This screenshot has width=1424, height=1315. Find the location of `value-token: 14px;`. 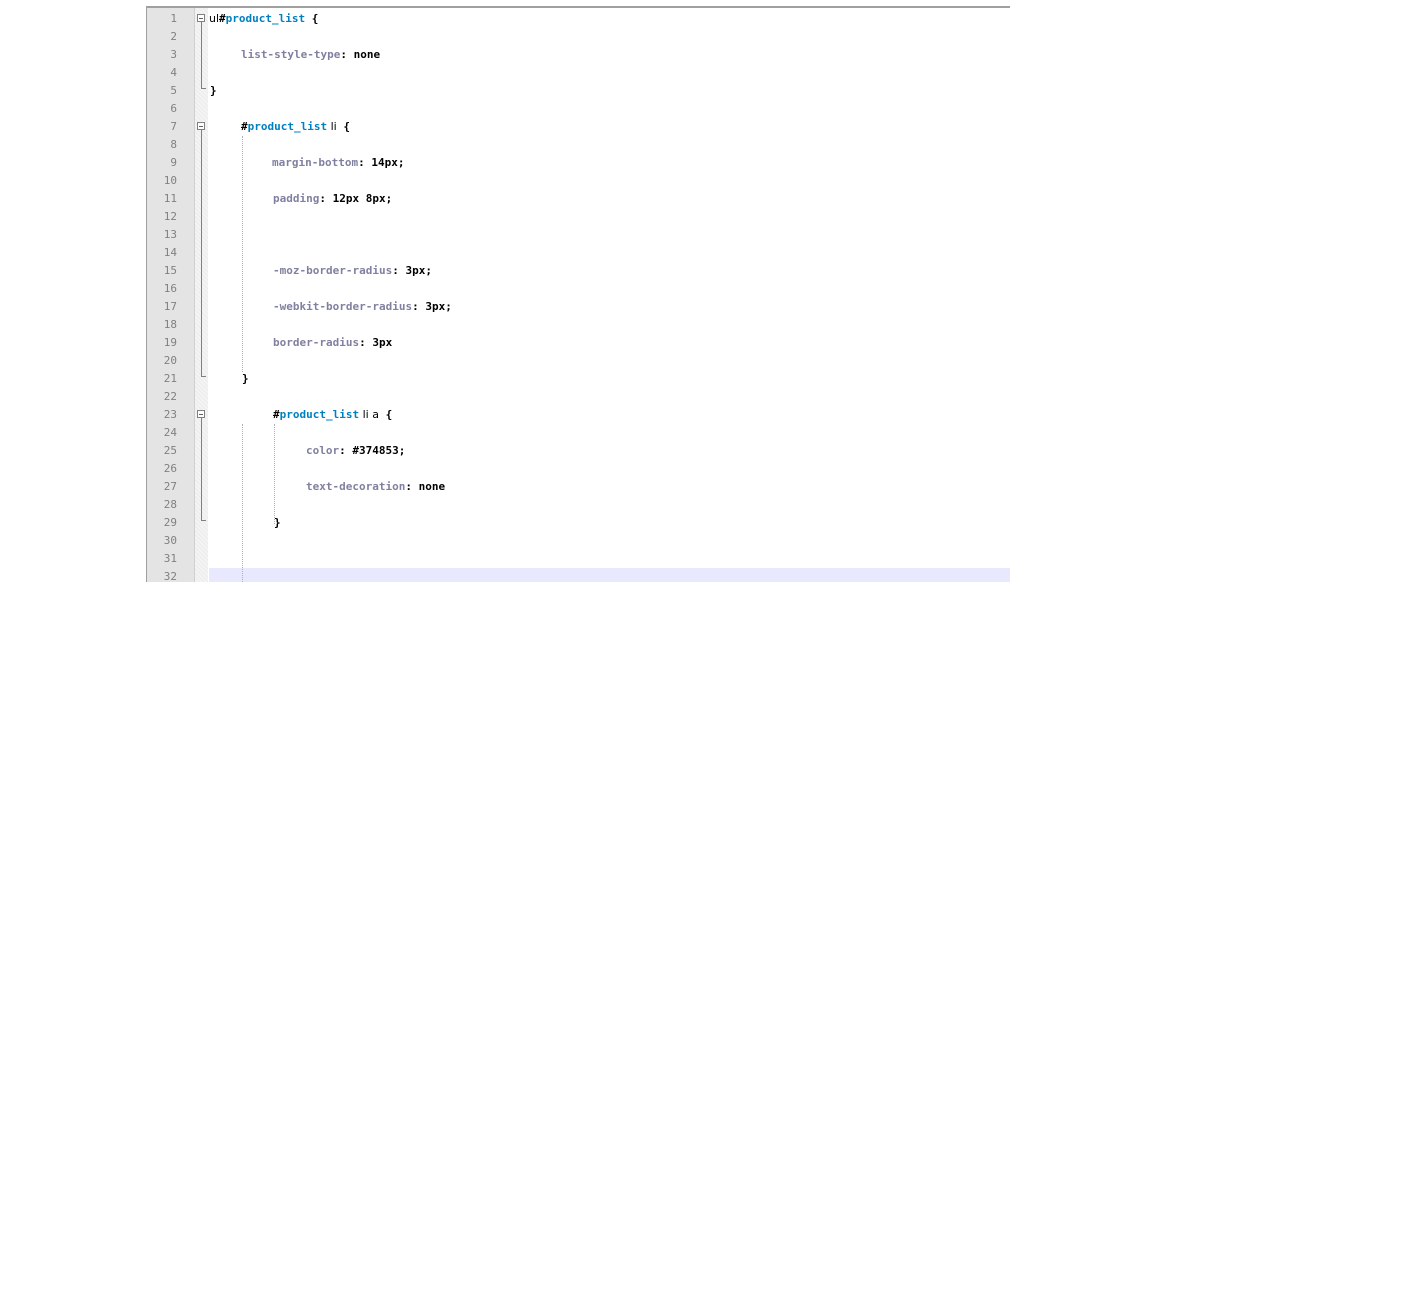

value-token: 14px; is located at coordinates (388, 162).